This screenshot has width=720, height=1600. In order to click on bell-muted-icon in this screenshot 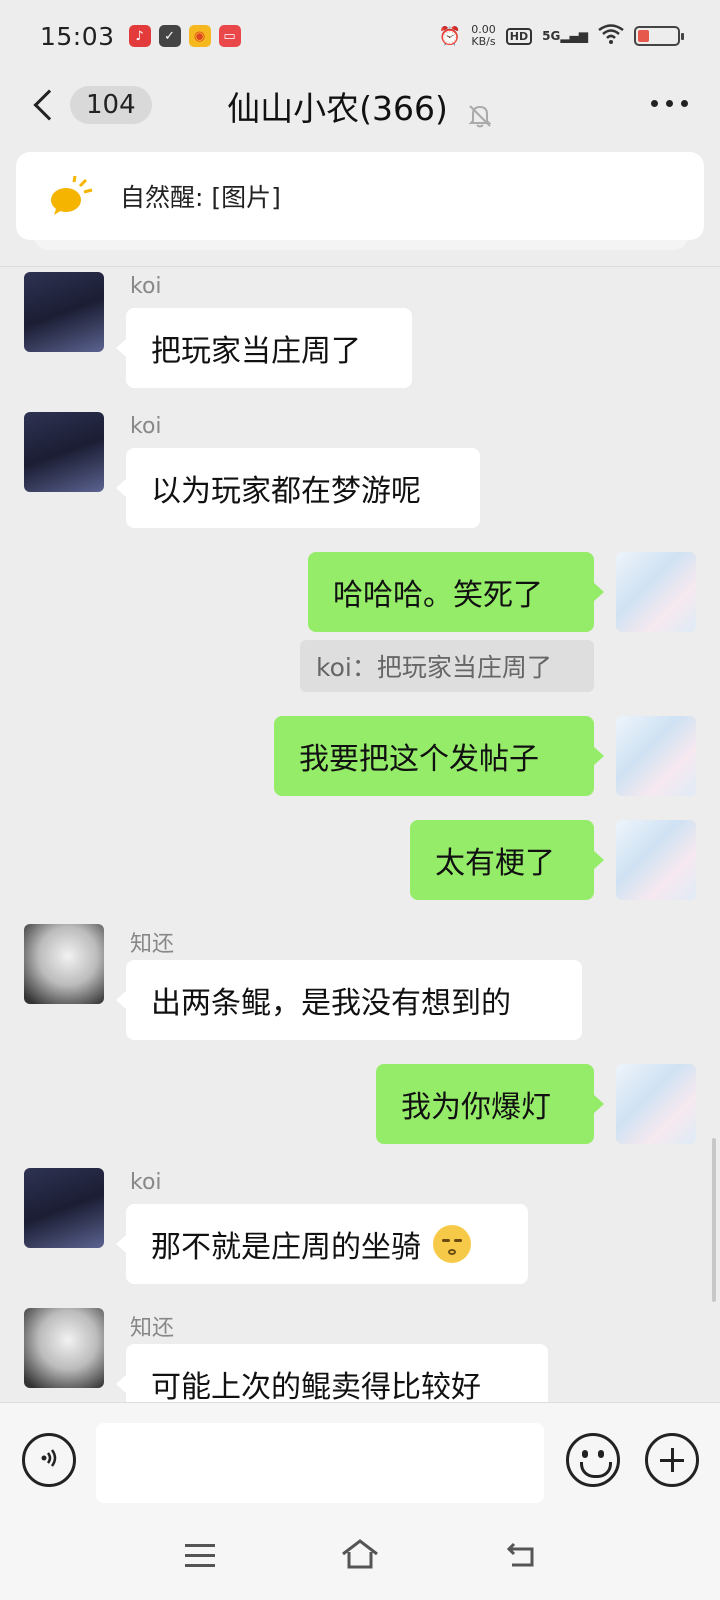, I will do `click(480, 116)`.